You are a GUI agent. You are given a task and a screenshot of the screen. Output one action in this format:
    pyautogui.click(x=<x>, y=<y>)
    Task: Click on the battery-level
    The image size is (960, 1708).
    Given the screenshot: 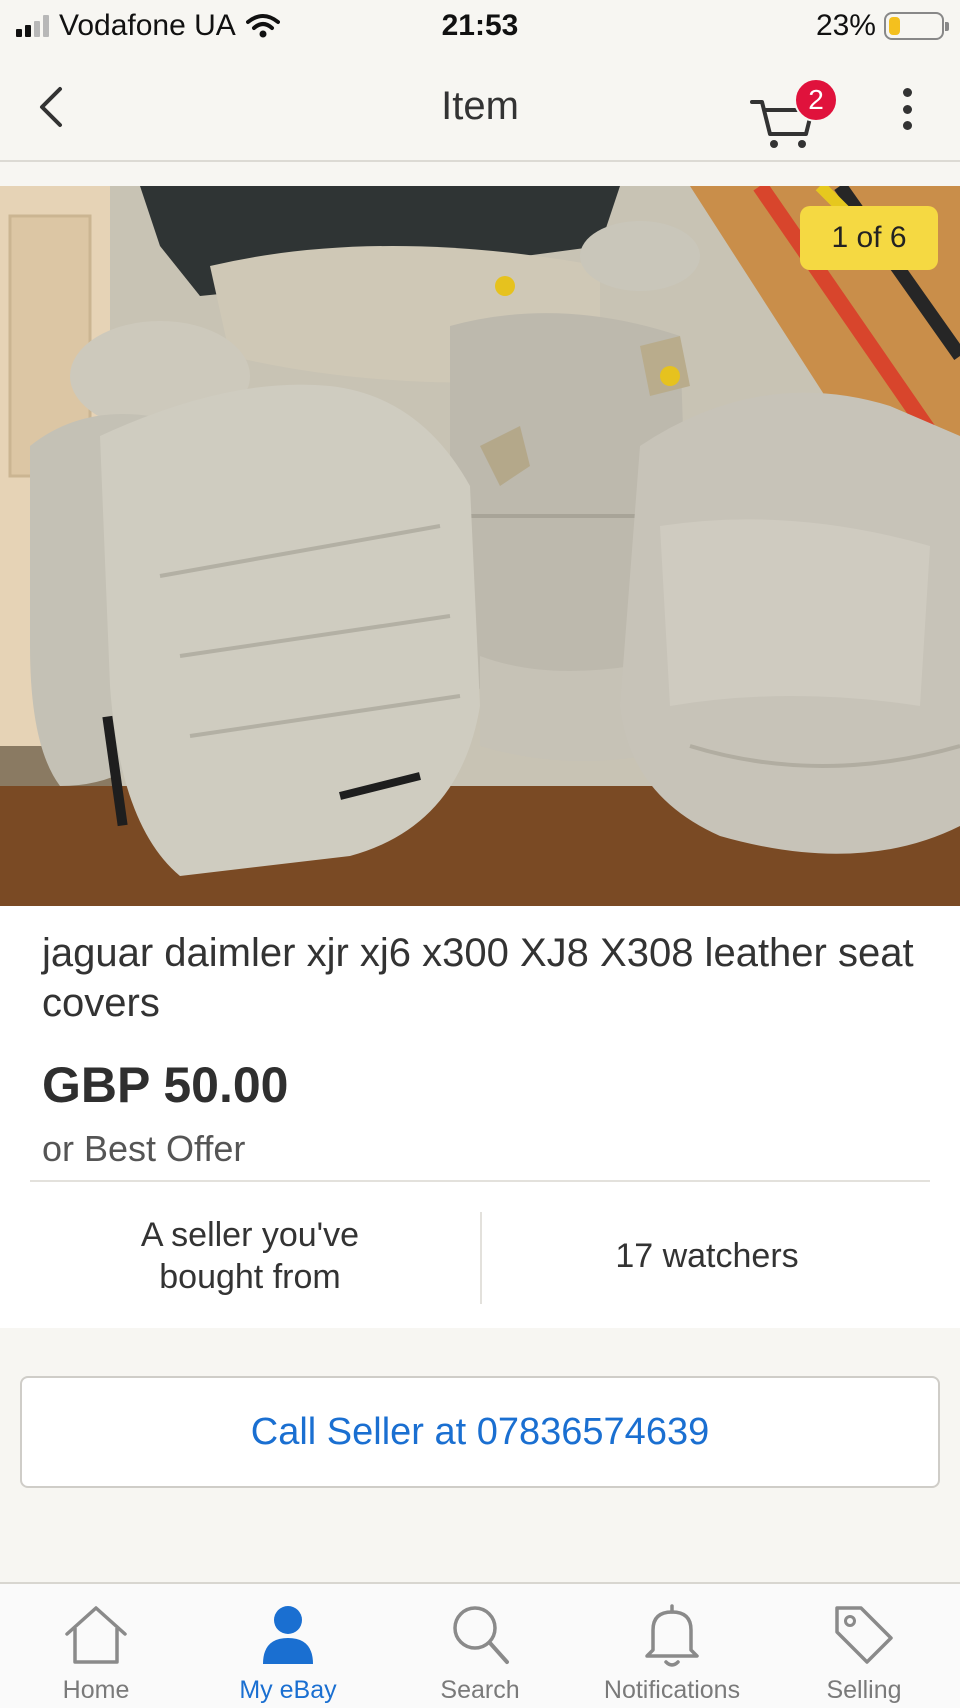 What is the action you would take?
    pyautogui.click(x=894, y=26)
    